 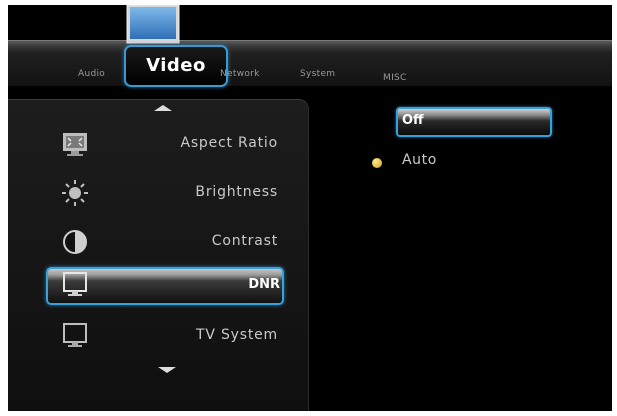 I want to click on brightness-icon, so click(x=75, y=193).